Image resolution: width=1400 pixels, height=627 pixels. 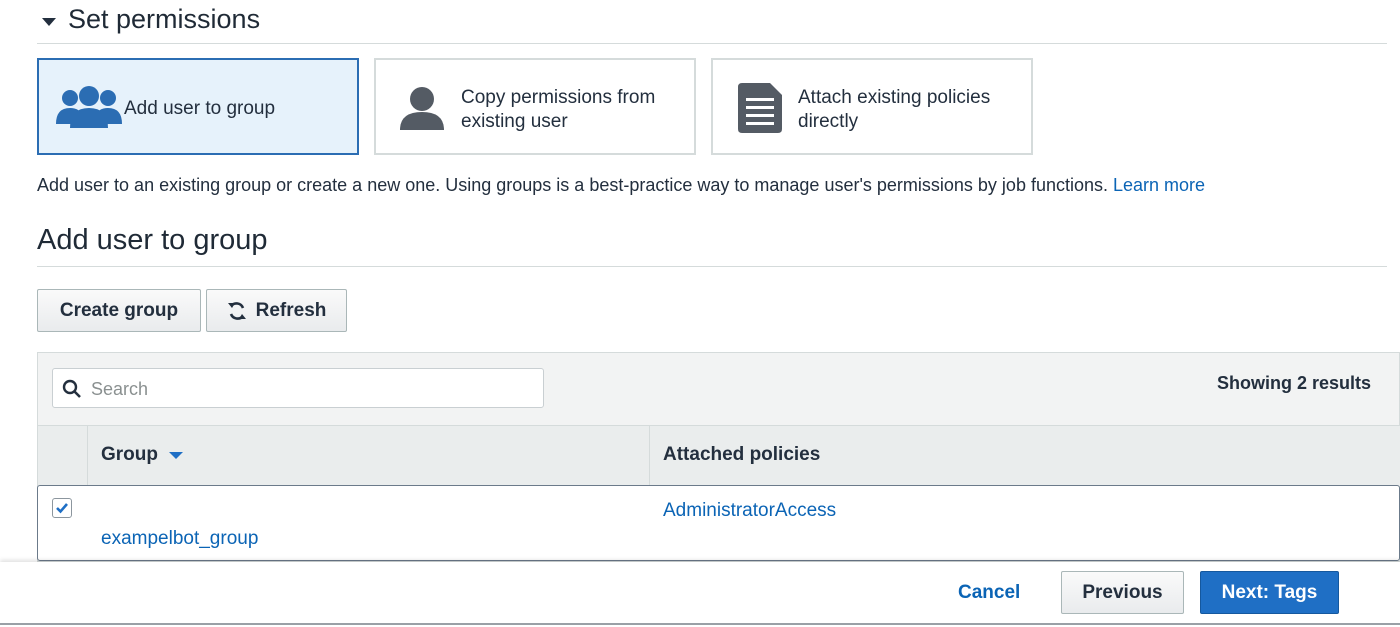 I want to click on results-count: Showing 2 results, so click(x=1293, y=383).